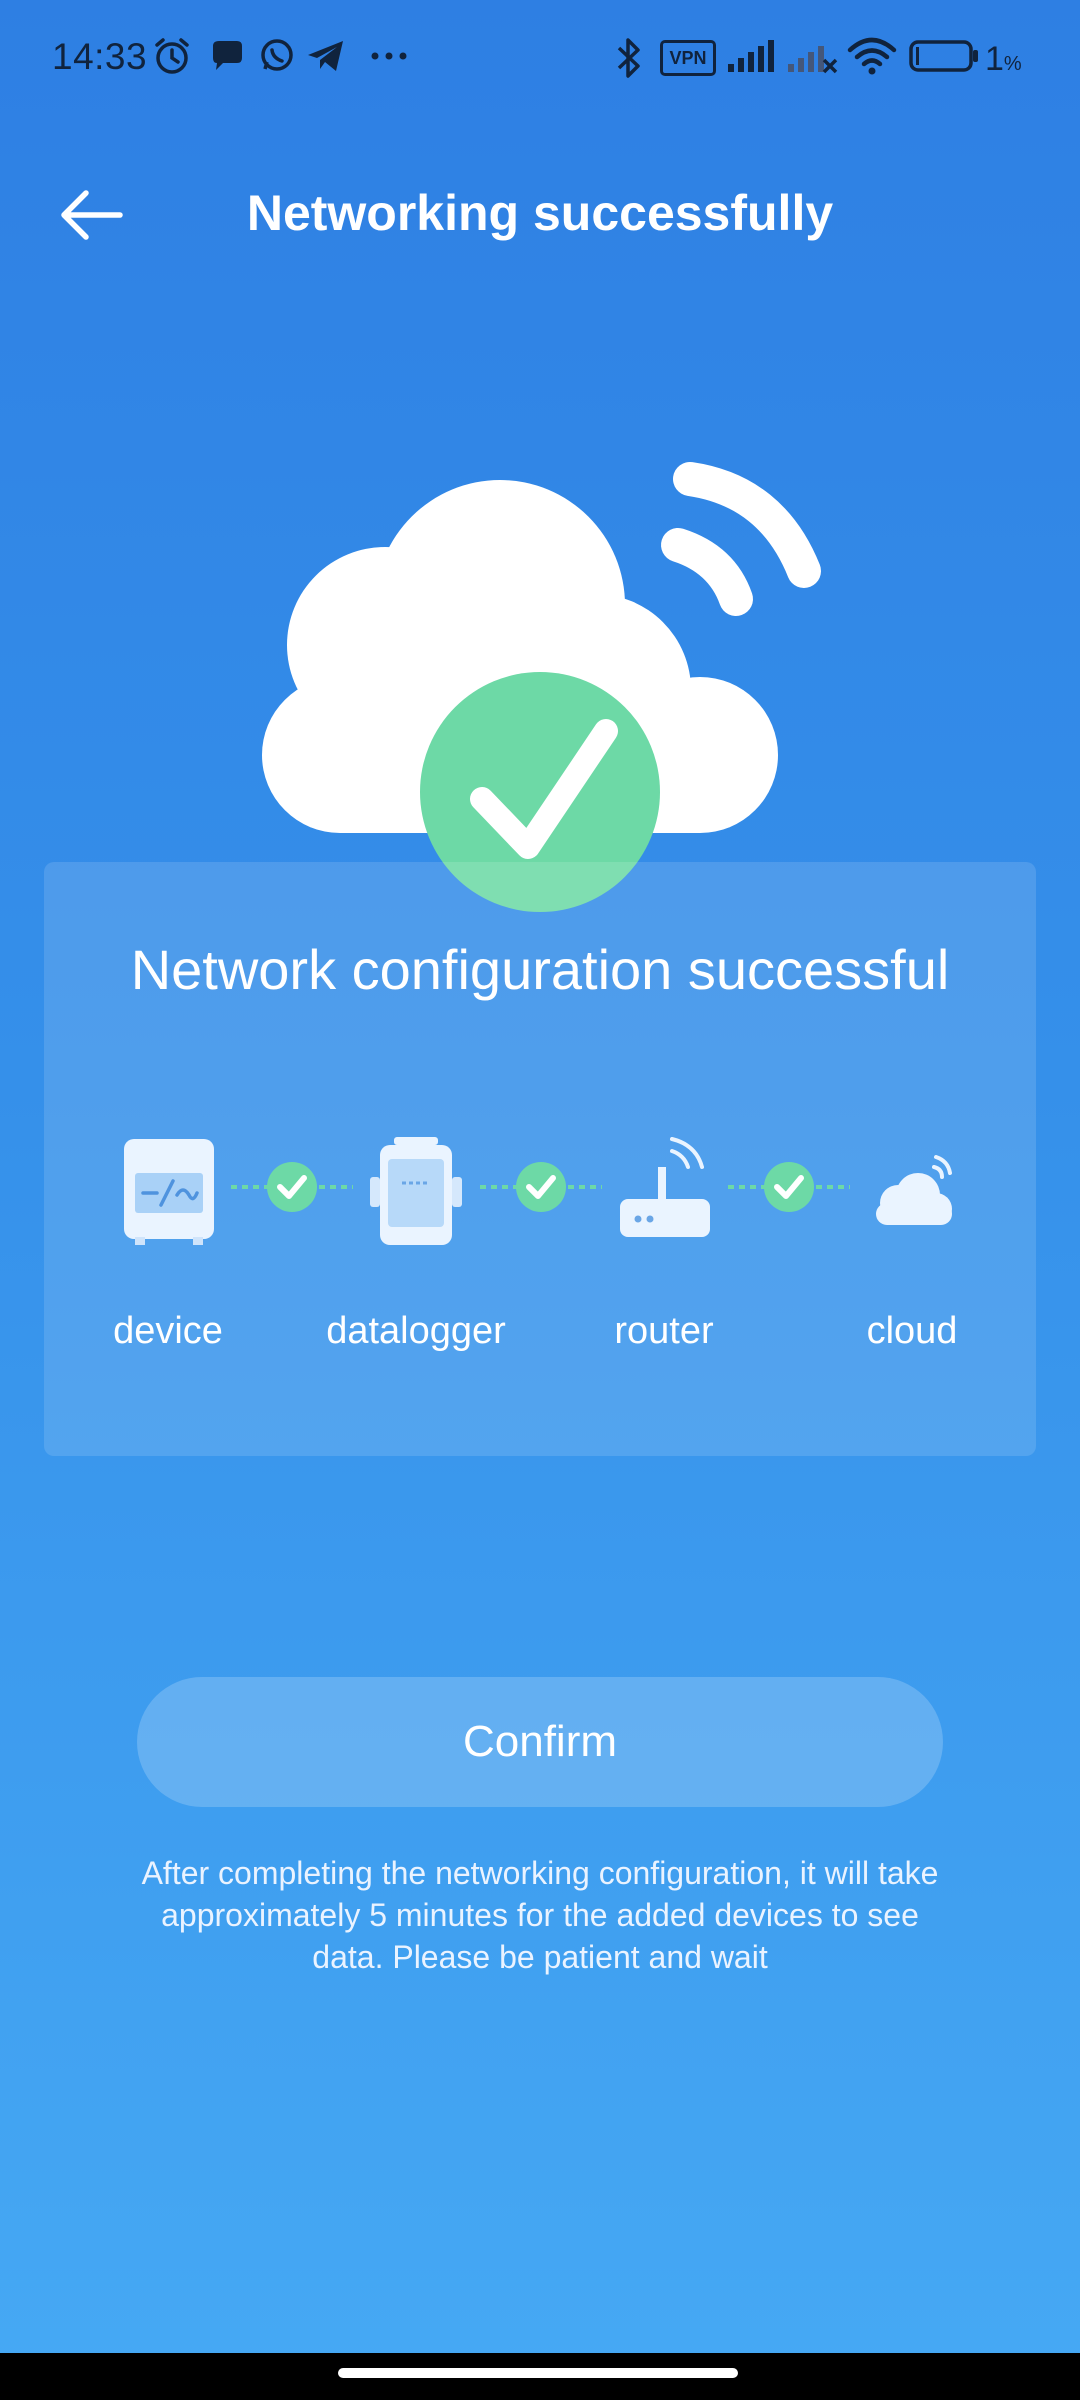 Image resolution: width=1080 pixels, height=2400 pixels. Describe the element at coordinates (789, 1187) in the screenshot. I see `connector-router-cloud` at that location.